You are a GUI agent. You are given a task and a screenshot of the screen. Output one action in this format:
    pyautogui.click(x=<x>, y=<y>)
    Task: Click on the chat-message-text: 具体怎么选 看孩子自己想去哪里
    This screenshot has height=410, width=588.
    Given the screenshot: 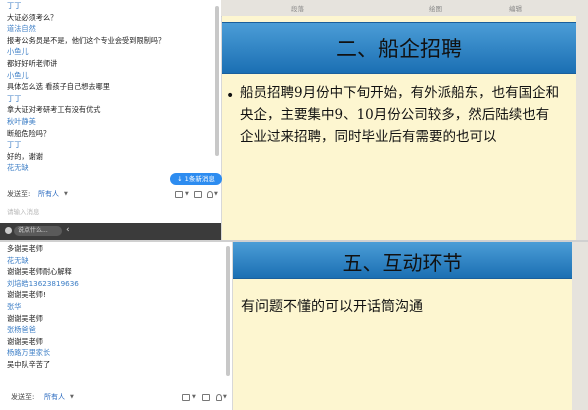 What is the action you would take?
    pyautogui.click(x=58, y=87)
    